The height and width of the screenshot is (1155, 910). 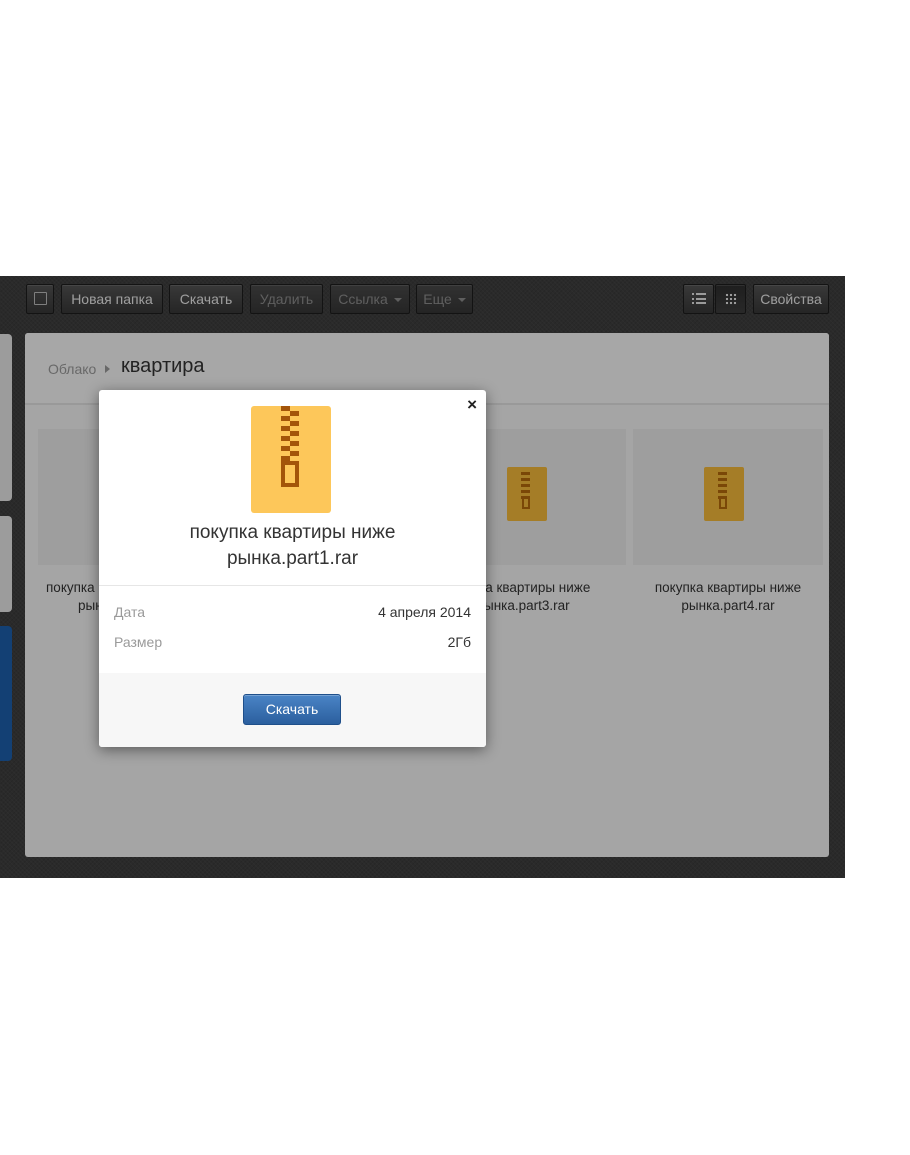 I want to click on size-label: Размер, so click(x=138, y=642).